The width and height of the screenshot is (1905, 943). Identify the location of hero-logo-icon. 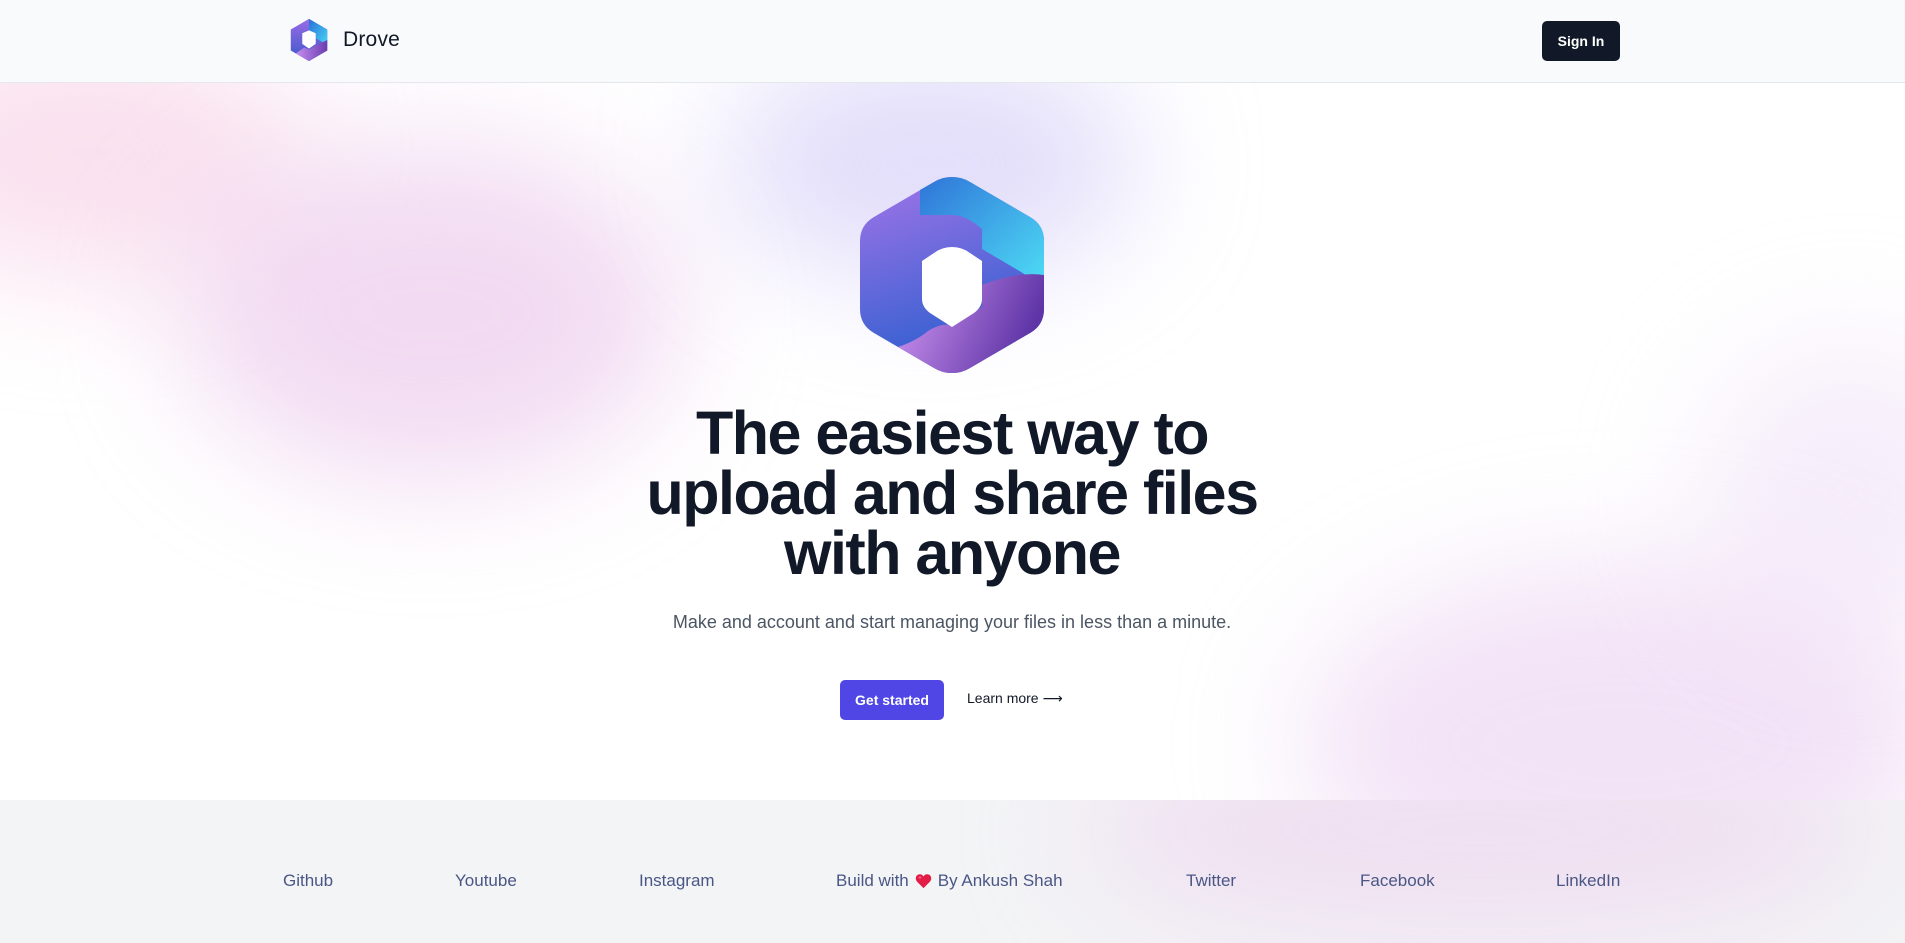
(952, 275).